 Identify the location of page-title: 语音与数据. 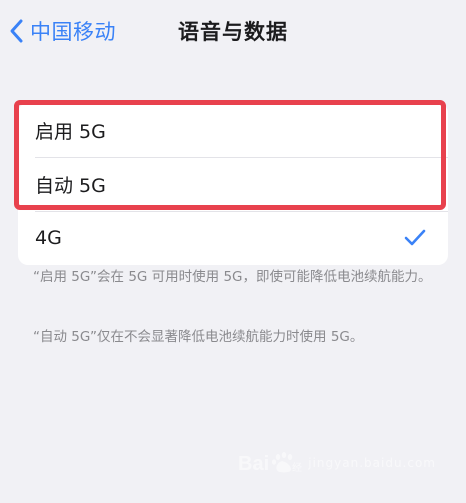
(233, 32).